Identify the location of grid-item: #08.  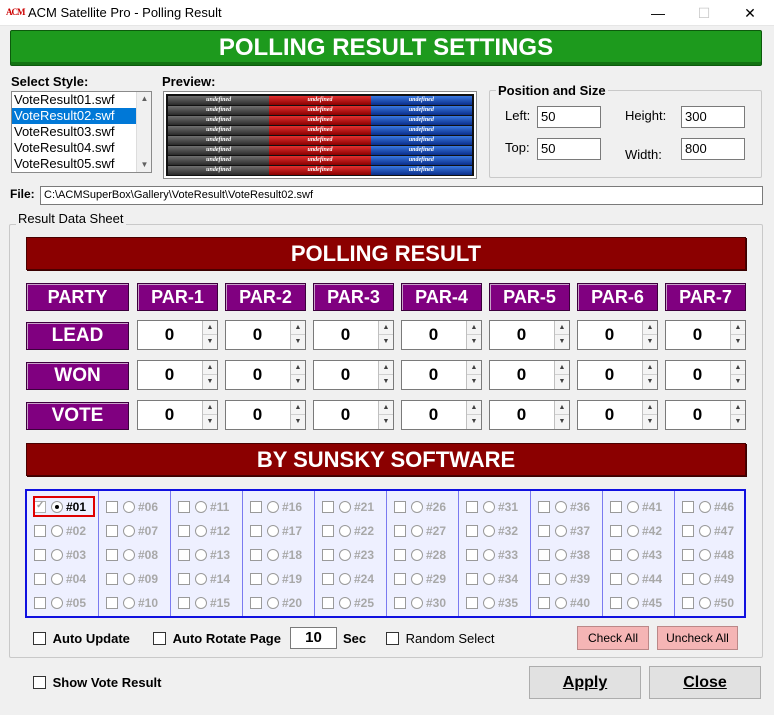
(132, 556).